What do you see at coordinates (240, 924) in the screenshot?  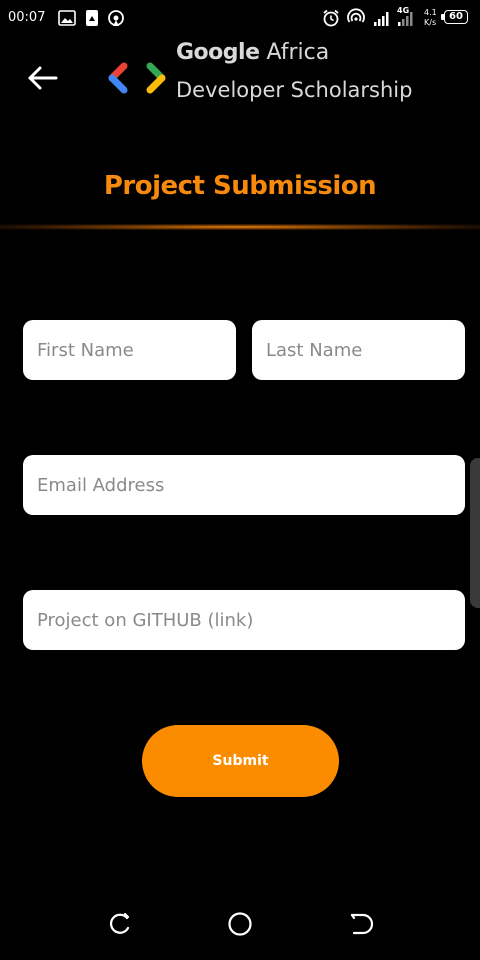 I see `home-icon` at bounding box center [240, 924].